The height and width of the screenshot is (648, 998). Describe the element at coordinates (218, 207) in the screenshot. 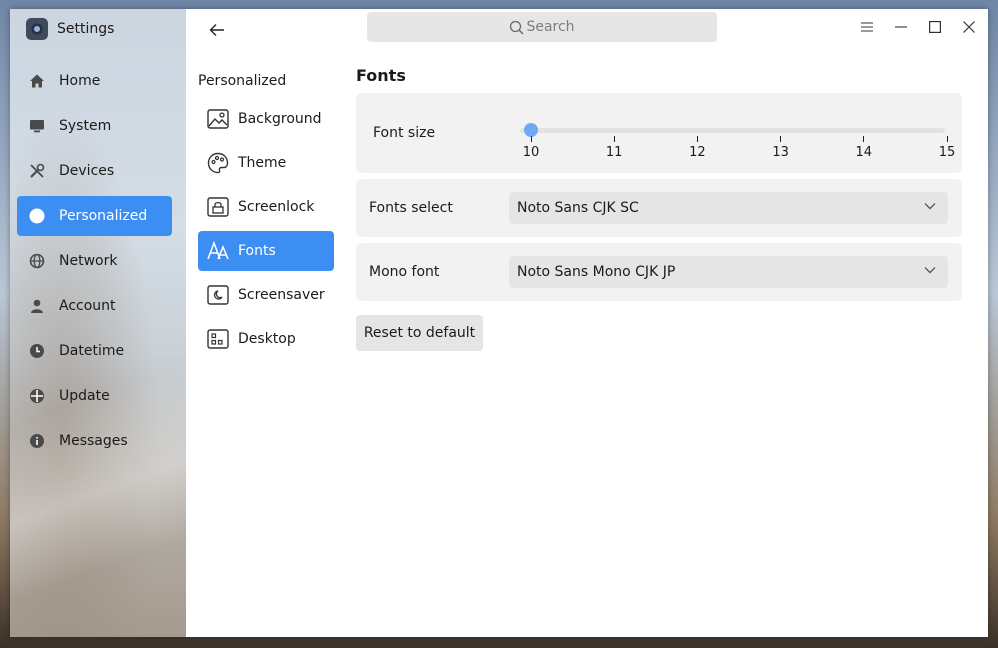

I see `screenlock-icon` at that location.